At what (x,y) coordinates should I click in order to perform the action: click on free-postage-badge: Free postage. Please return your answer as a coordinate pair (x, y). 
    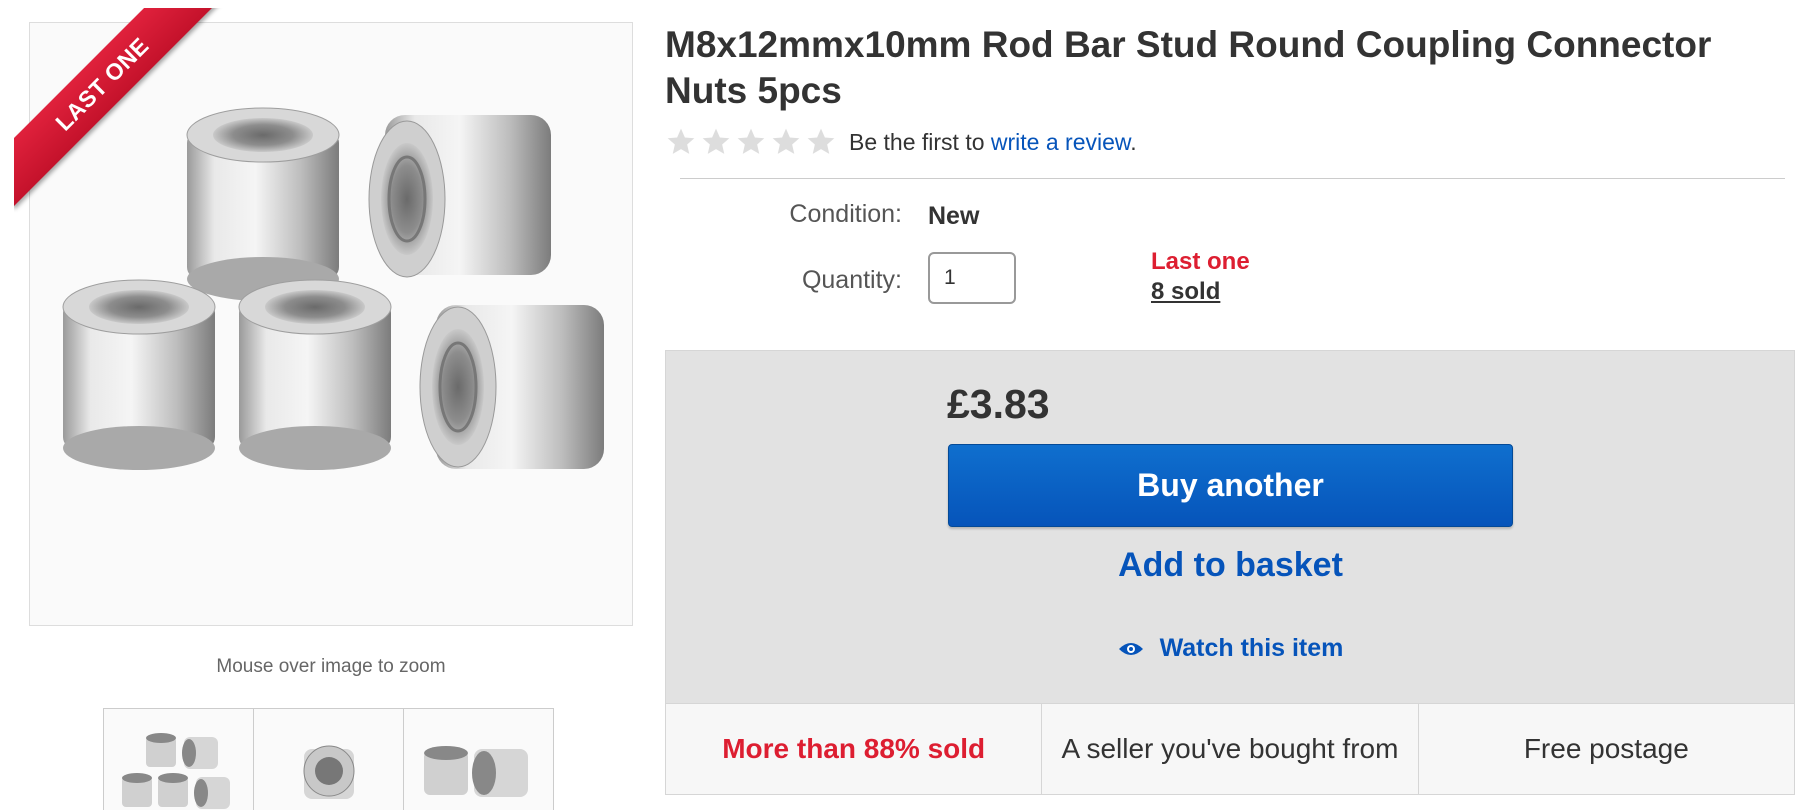
    Looking at the image, I should click on (1606, 748).